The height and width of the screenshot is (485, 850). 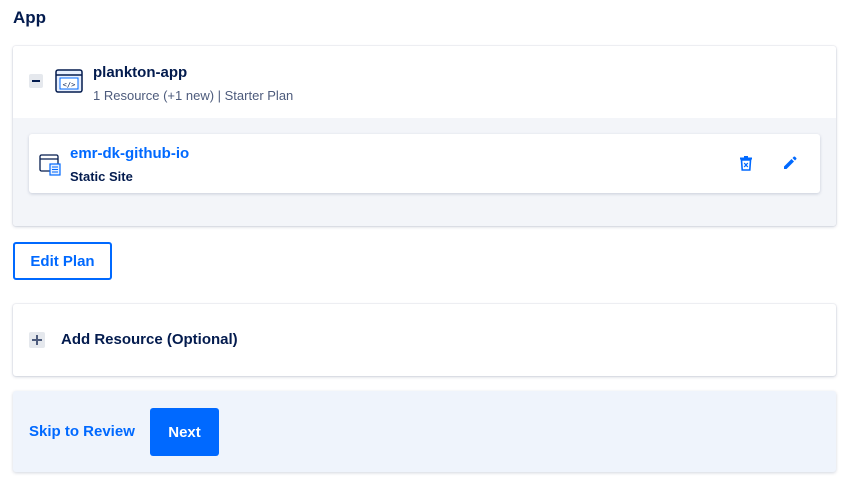 I want to click on collapse-icon, so click(x=36, y=81).